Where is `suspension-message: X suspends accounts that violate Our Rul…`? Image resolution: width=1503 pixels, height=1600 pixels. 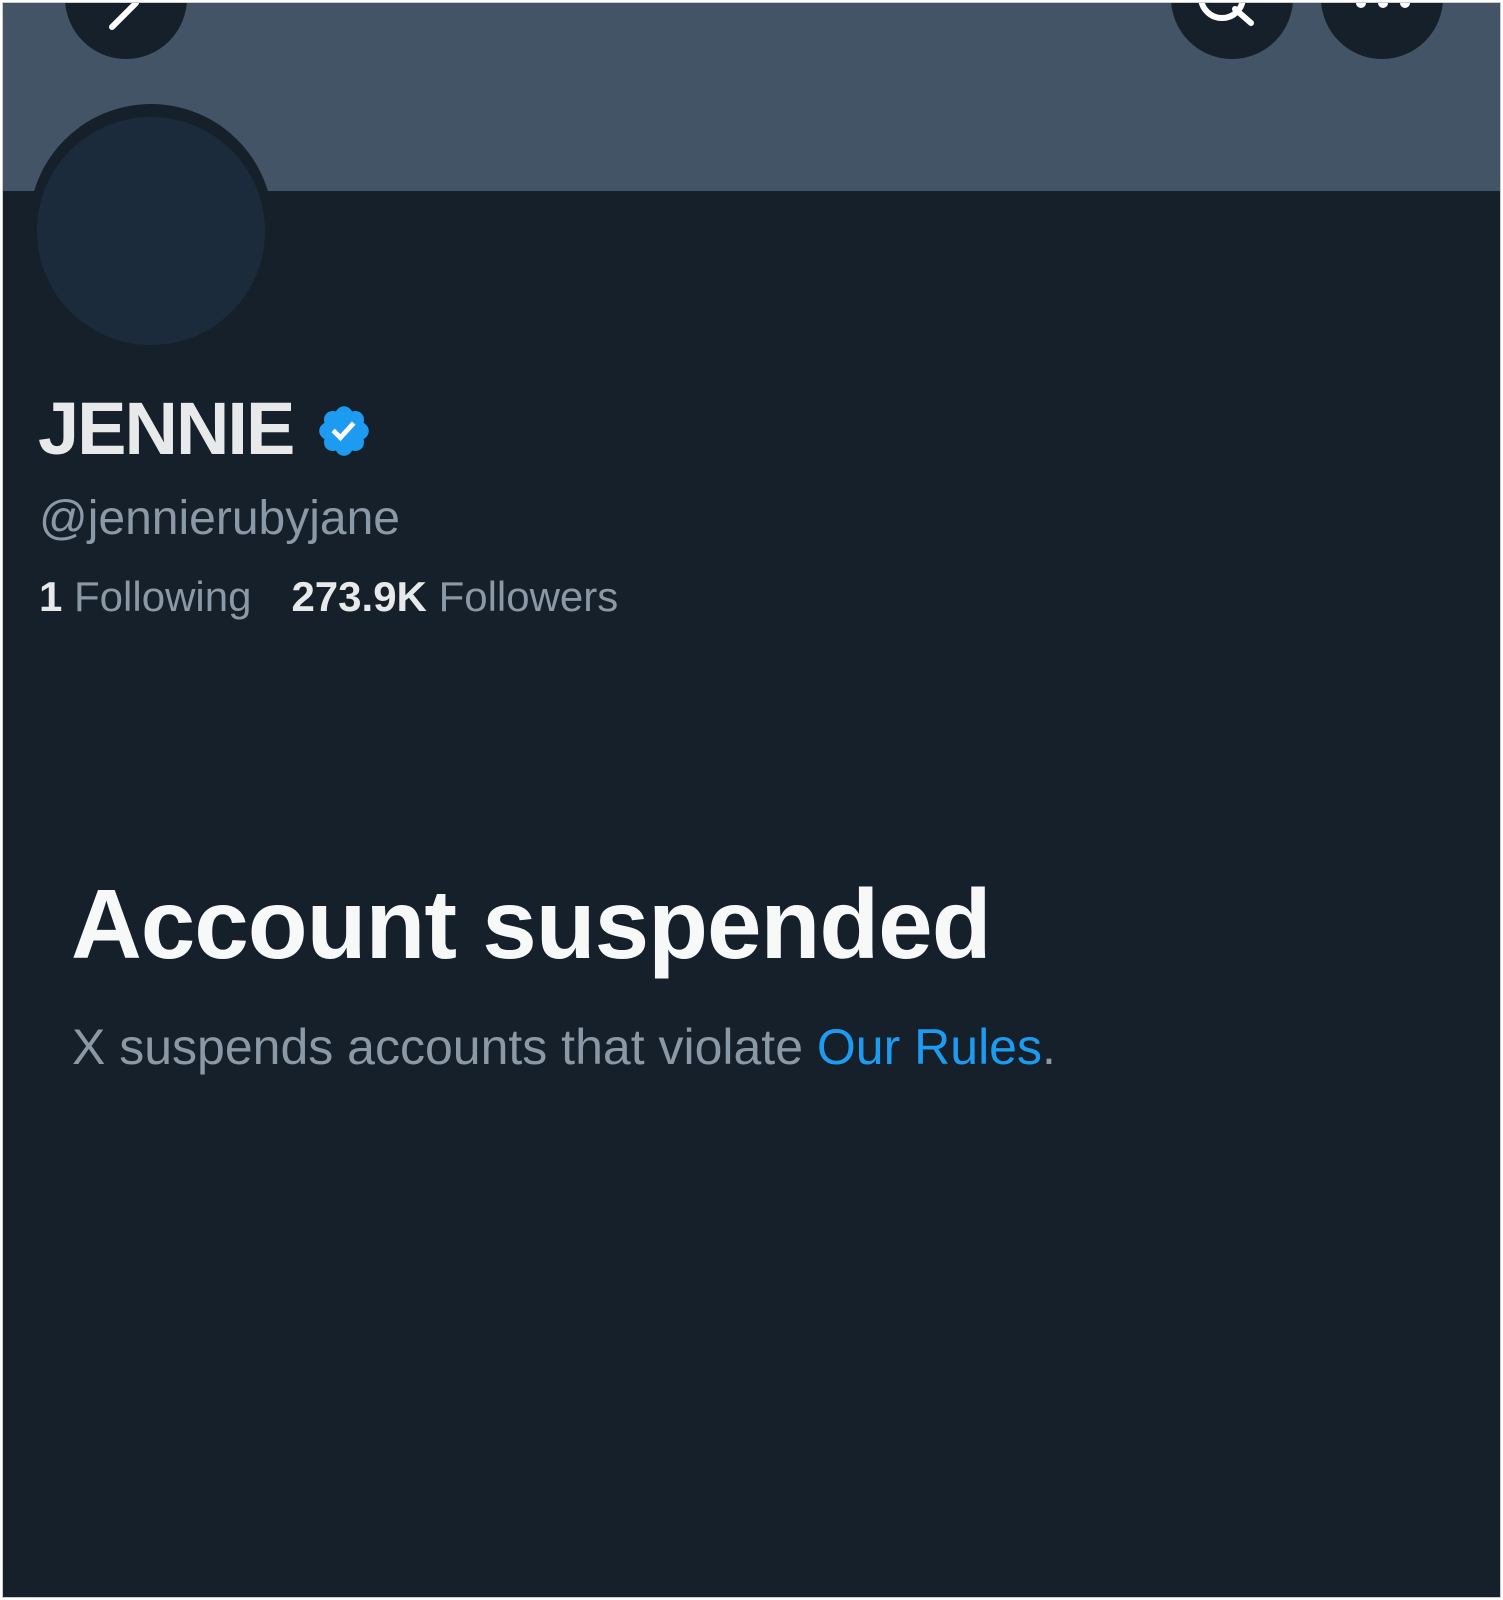
suspension-message: X suspends accounts that violate Our Rul… is located at coordinates (564, 1047).